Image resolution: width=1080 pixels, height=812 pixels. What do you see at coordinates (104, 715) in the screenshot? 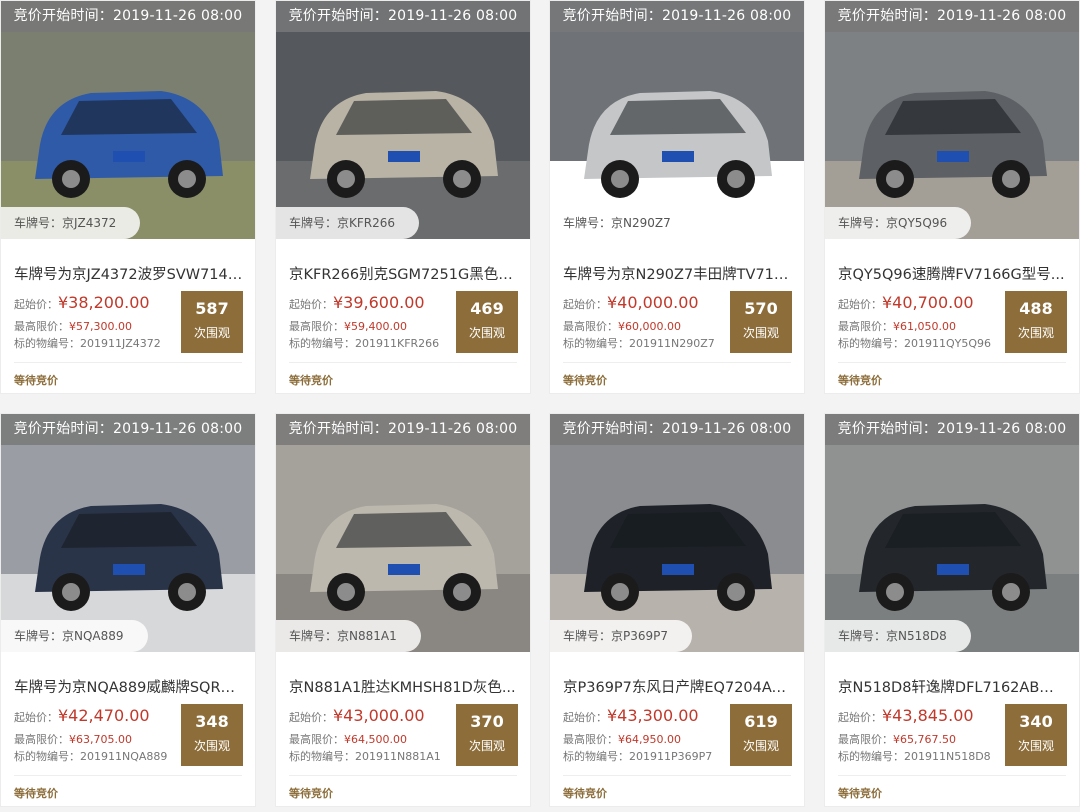
I see `start-price-value: ¥42,470.00` at bounding box center [104, 715].